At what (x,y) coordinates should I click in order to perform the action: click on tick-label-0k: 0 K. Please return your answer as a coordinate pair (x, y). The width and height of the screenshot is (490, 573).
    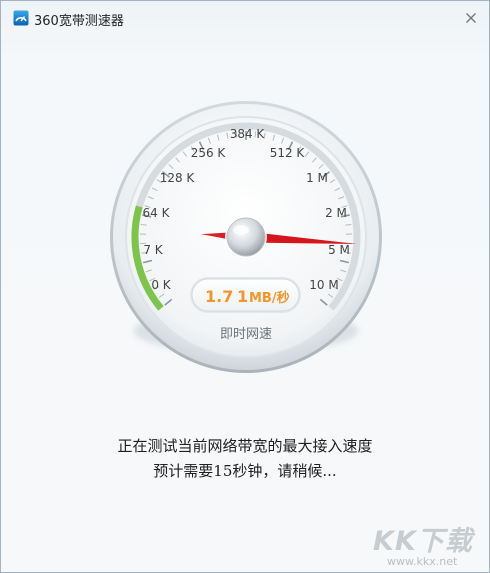
    Looking at the image, I should click on (161, 285).